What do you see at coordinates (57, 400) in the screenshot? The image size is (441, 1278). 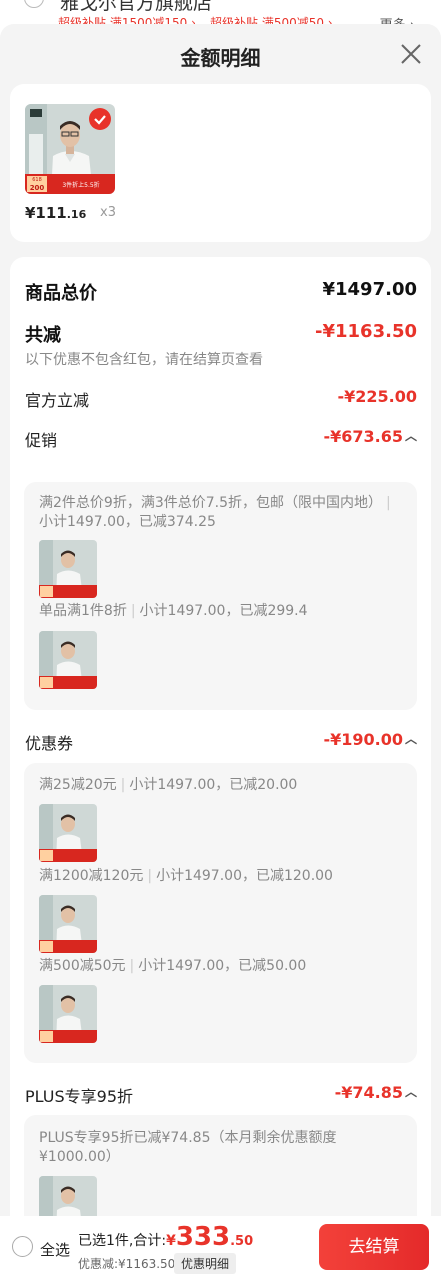 I see `official-discount-label: 官方立减` at bounding box center [57, 400].